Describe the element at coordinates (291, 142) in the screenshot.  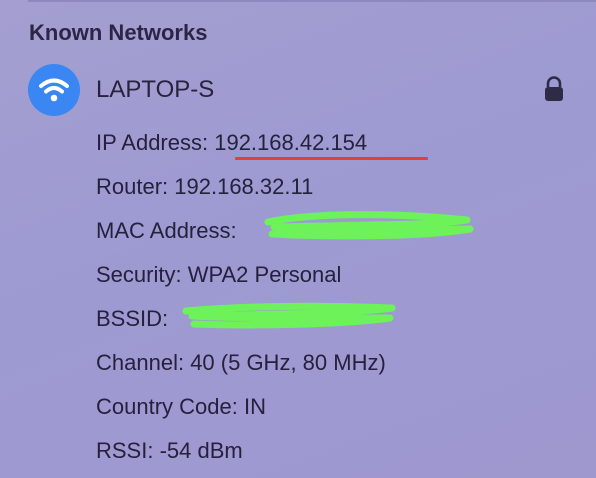
I see `detail-value: 192.168.42.154` at that location.